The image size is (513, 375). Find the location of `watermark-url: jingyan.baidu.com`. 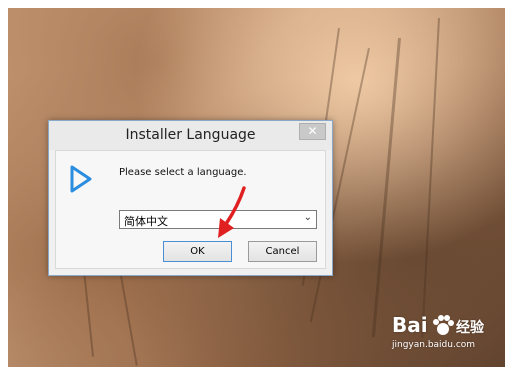

watermark-url: jingyan.baidu.com is located at coordinates (434, 345).